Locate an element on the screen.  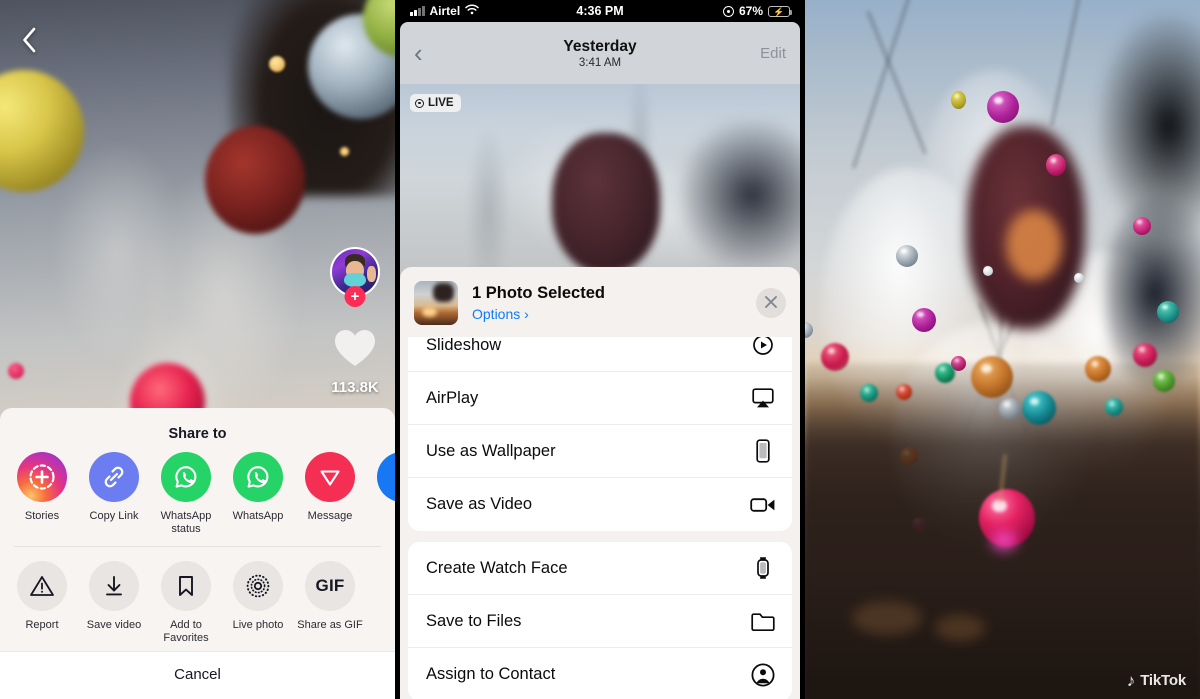
warning-triangle-icon is located at coordinates (42, 586).